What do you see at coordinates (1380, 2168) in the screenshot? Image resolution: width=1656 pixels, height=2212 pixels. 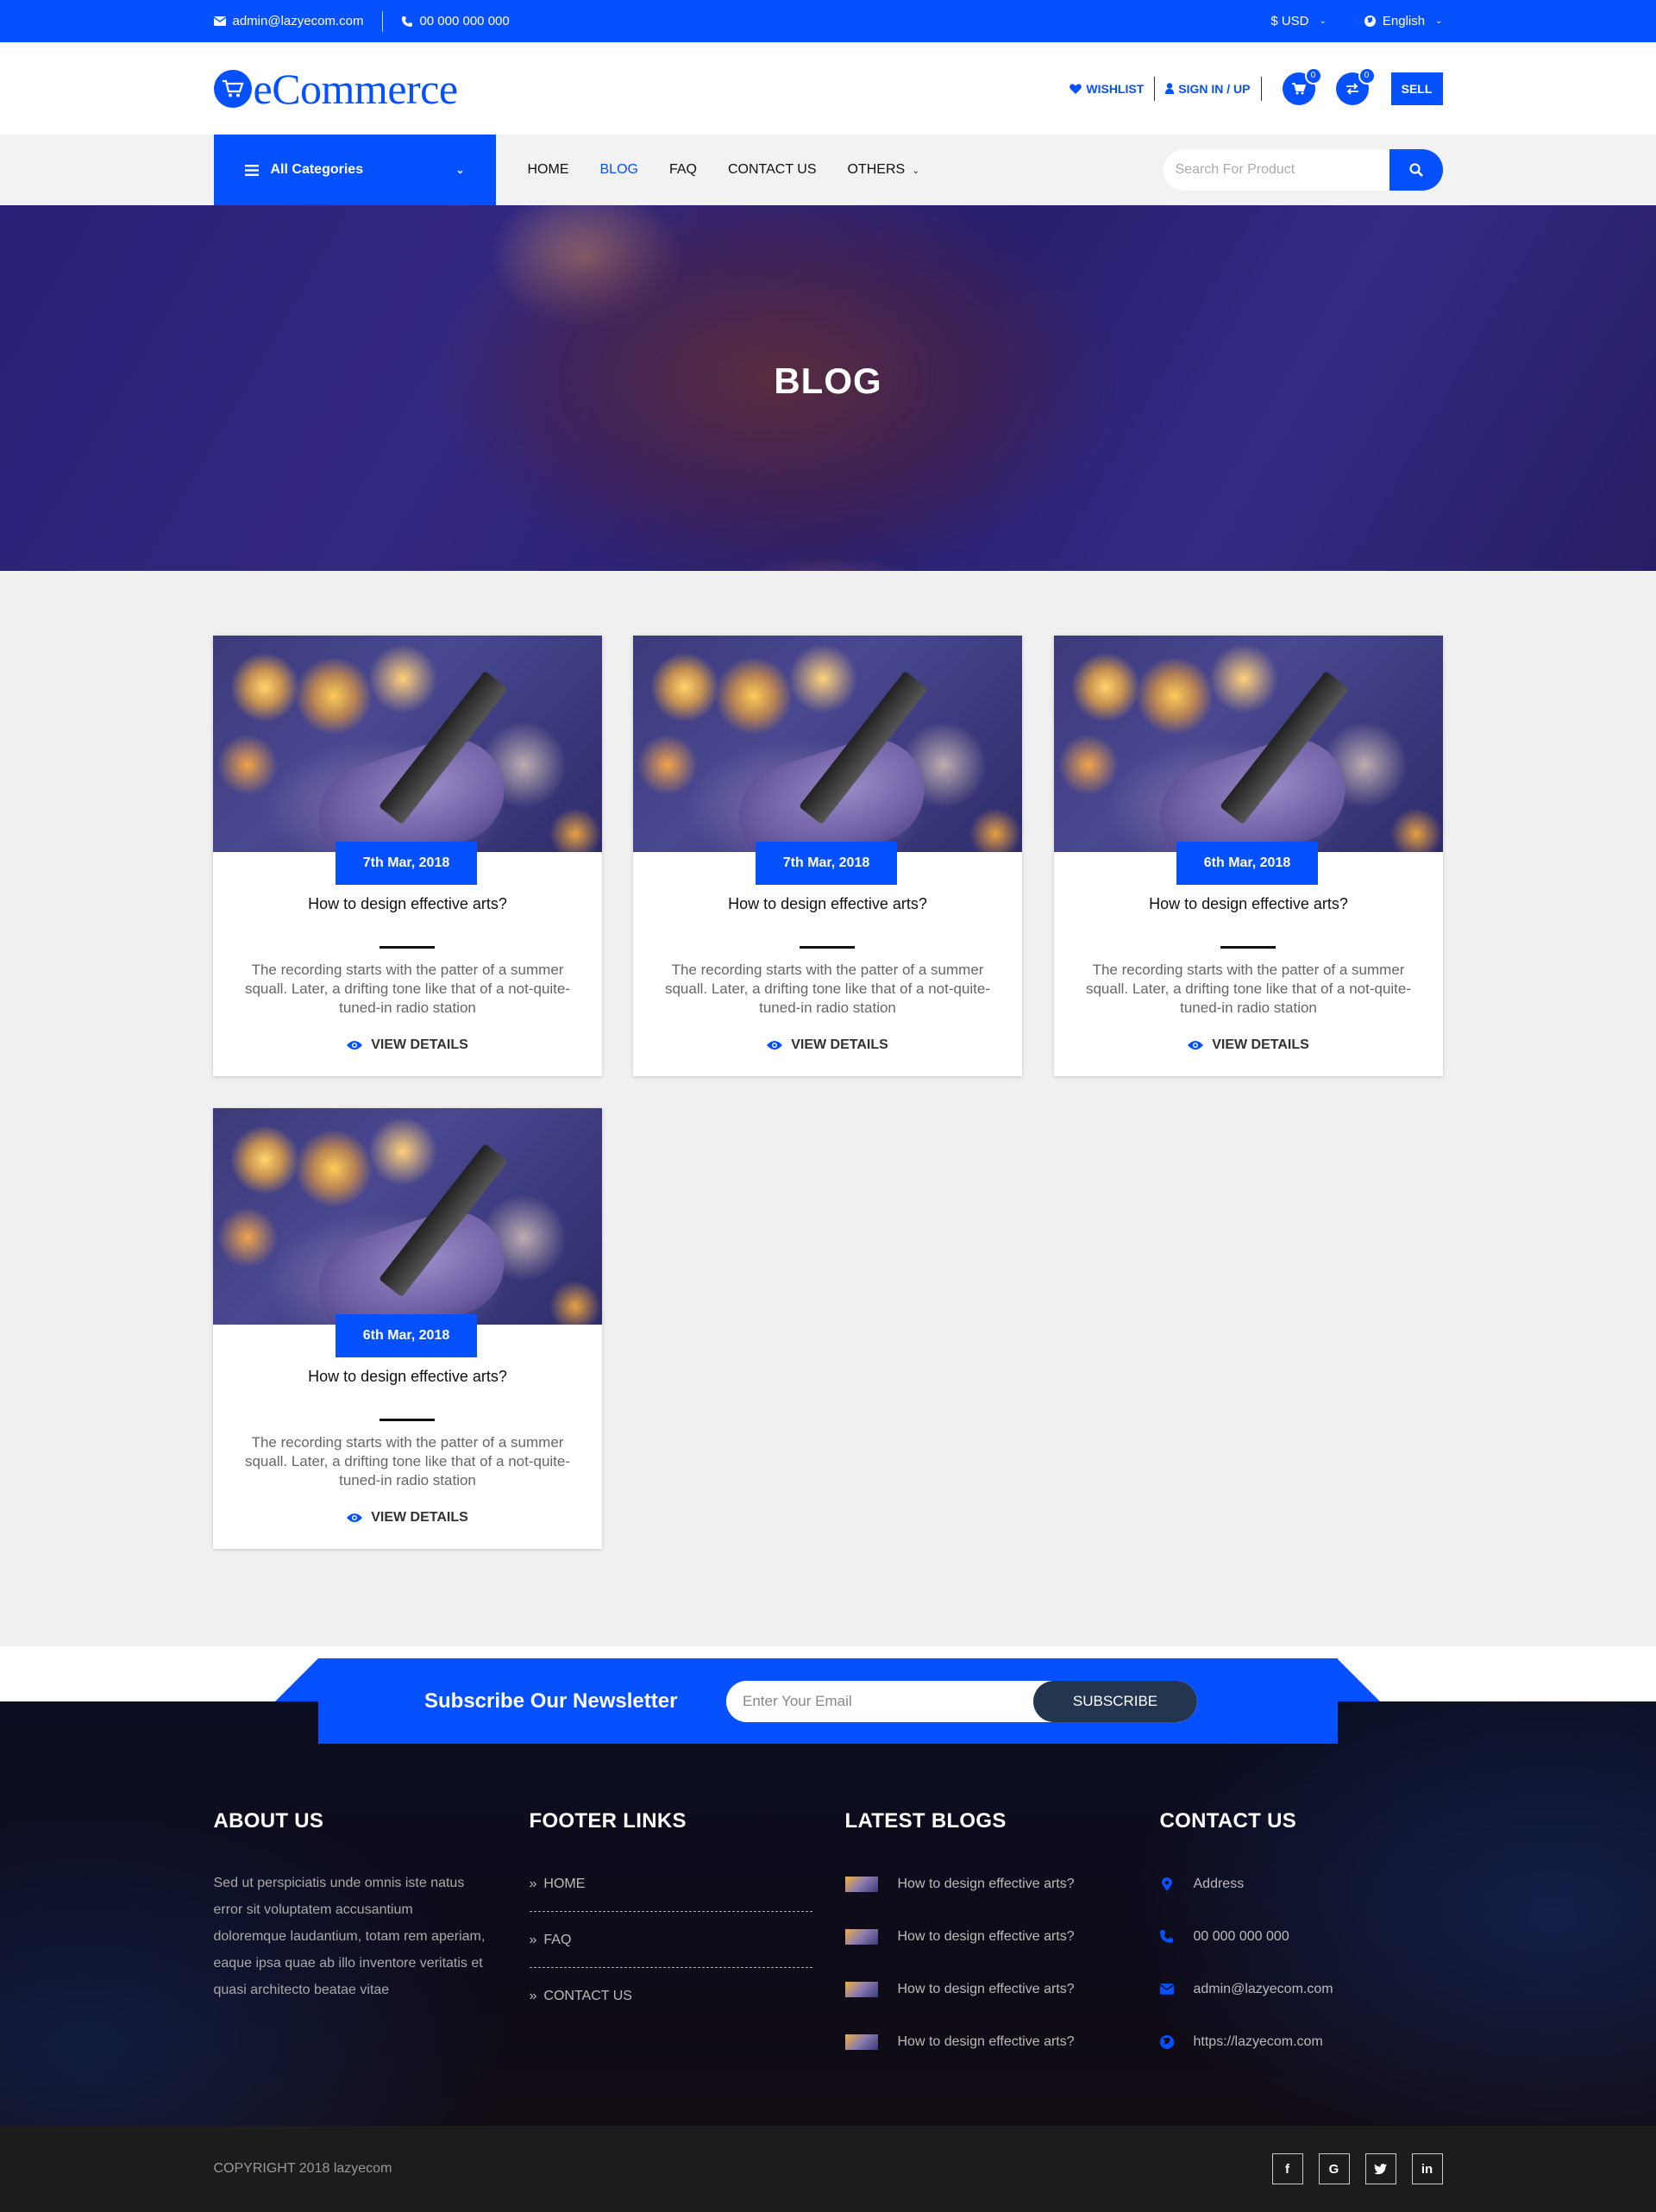 I see `twitter-icon` at bounding box center [1380, 2168].